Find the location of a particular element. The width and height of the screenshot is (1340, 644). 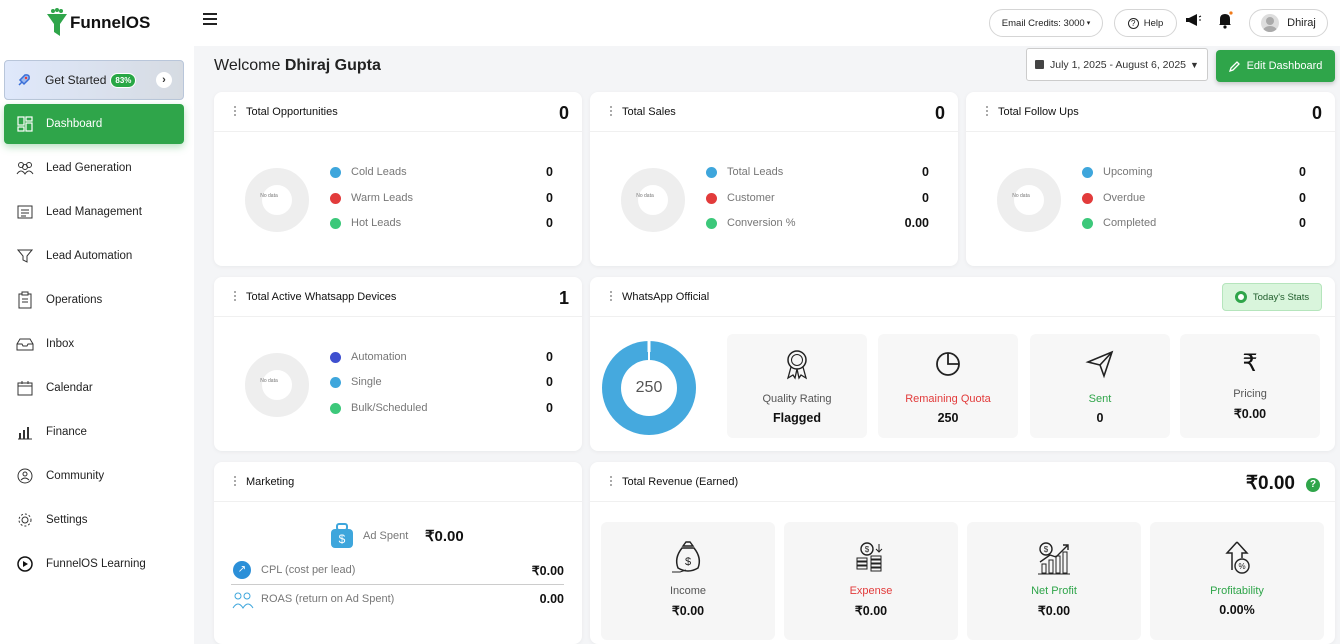

sidebar-item-lead-management: Lead Management is located at coordinates (94, 212).